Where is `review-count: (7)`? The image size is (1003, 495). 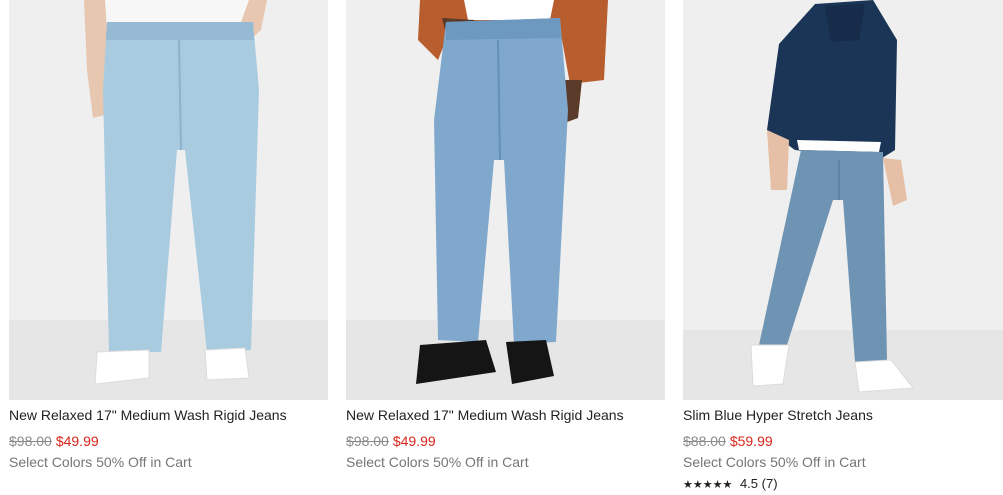
review-count: (7) is located at coordinates (769, 483).